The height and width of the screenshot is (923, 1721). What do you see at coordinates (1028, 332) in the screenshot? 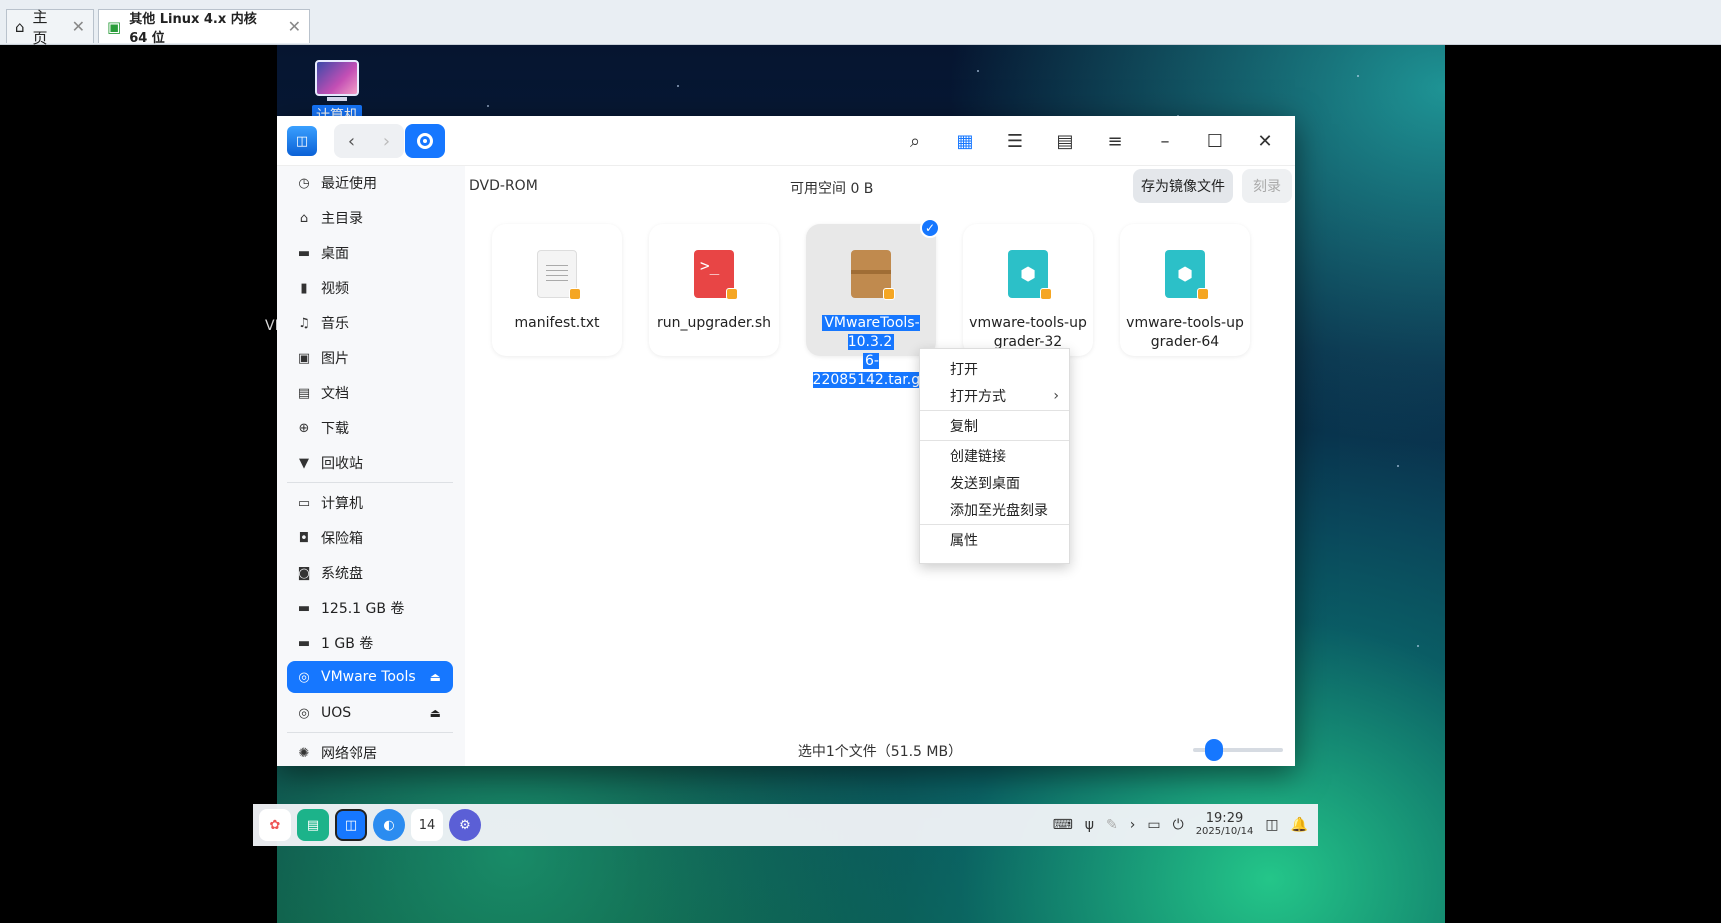
I see `file-name: vmware-tools-up grader-32` at bounding box center [1028, 332].